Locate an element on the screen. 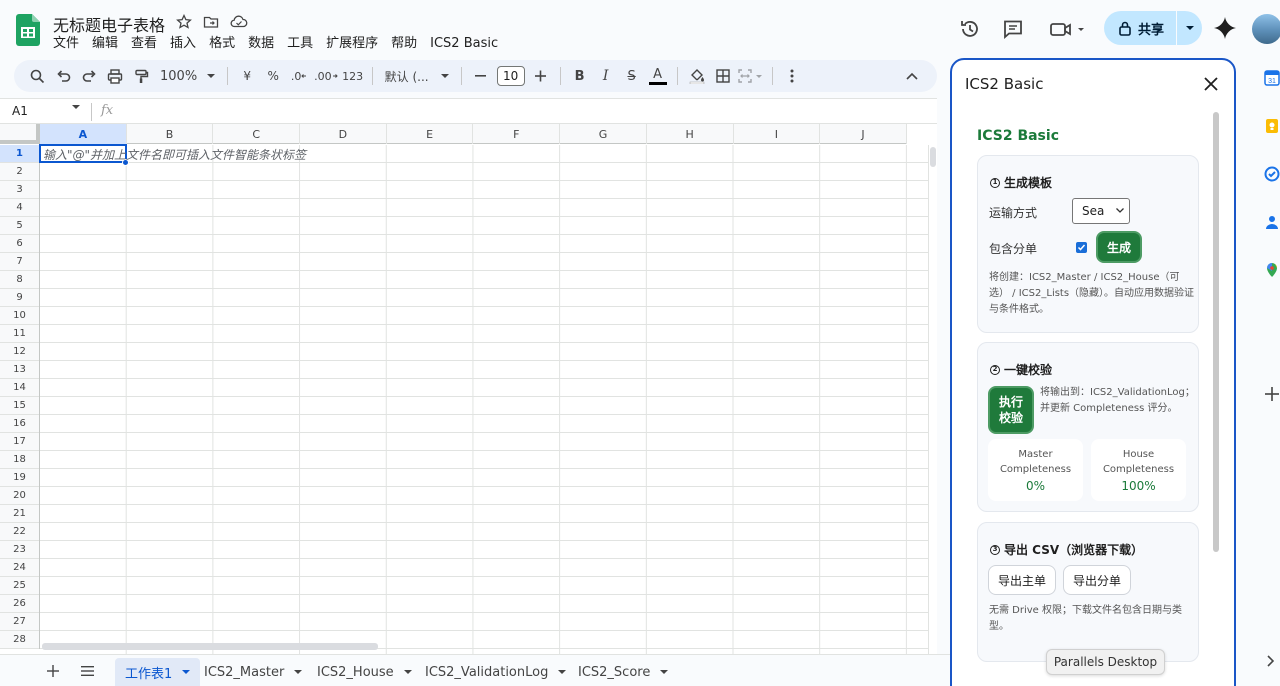 The width and height of the screenshot is (1280, 686). share-button: 共享 is located at coordinates (1153, 28).